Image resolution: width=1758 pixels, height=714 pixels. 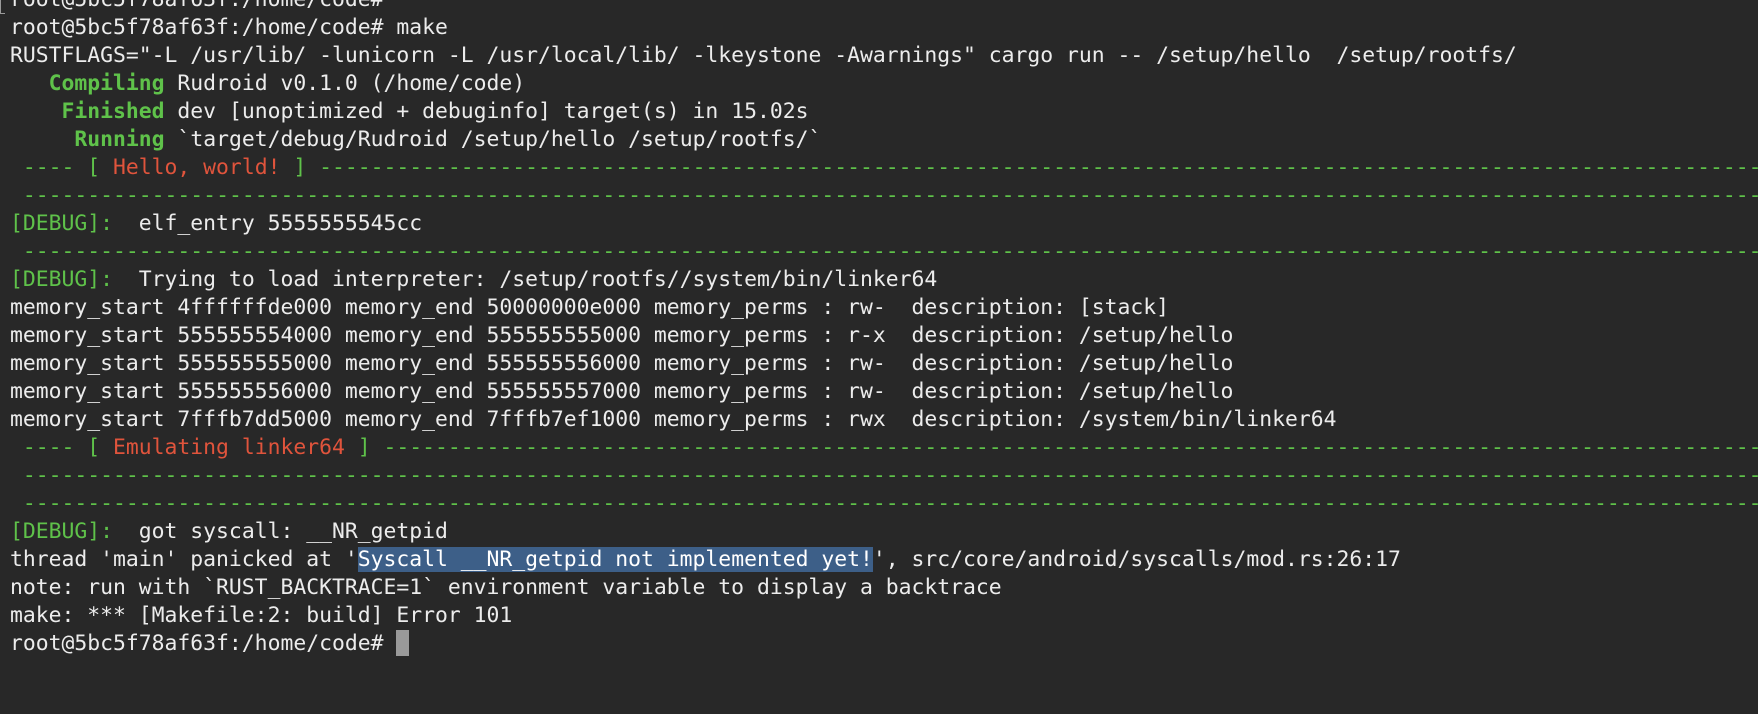 I want to click on banner-hello-title: Hello, world!, so click(x=197, y=167).